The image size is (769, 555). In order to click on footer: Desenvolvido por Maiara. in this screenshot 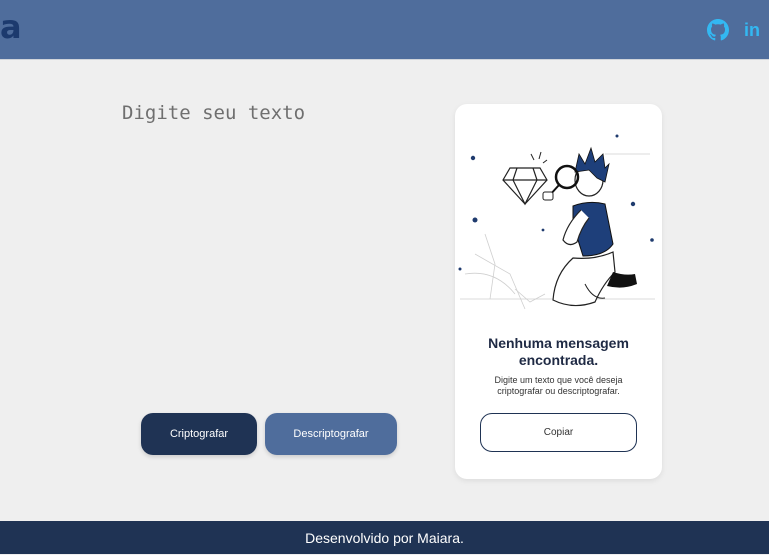, I will do `click(384, 537)`.